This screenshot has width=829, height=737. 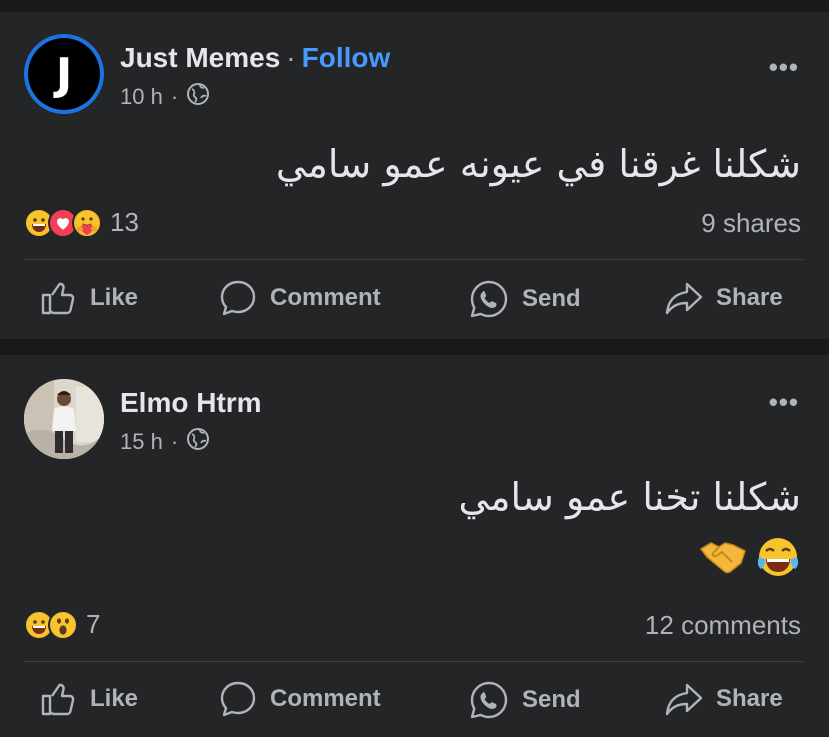 What do you see at coordinates (538, 164) in the screenshot?
I see `post-text: شكلنا غرقنا في عيونه عمو سامي` at bounding box center [538, 164].